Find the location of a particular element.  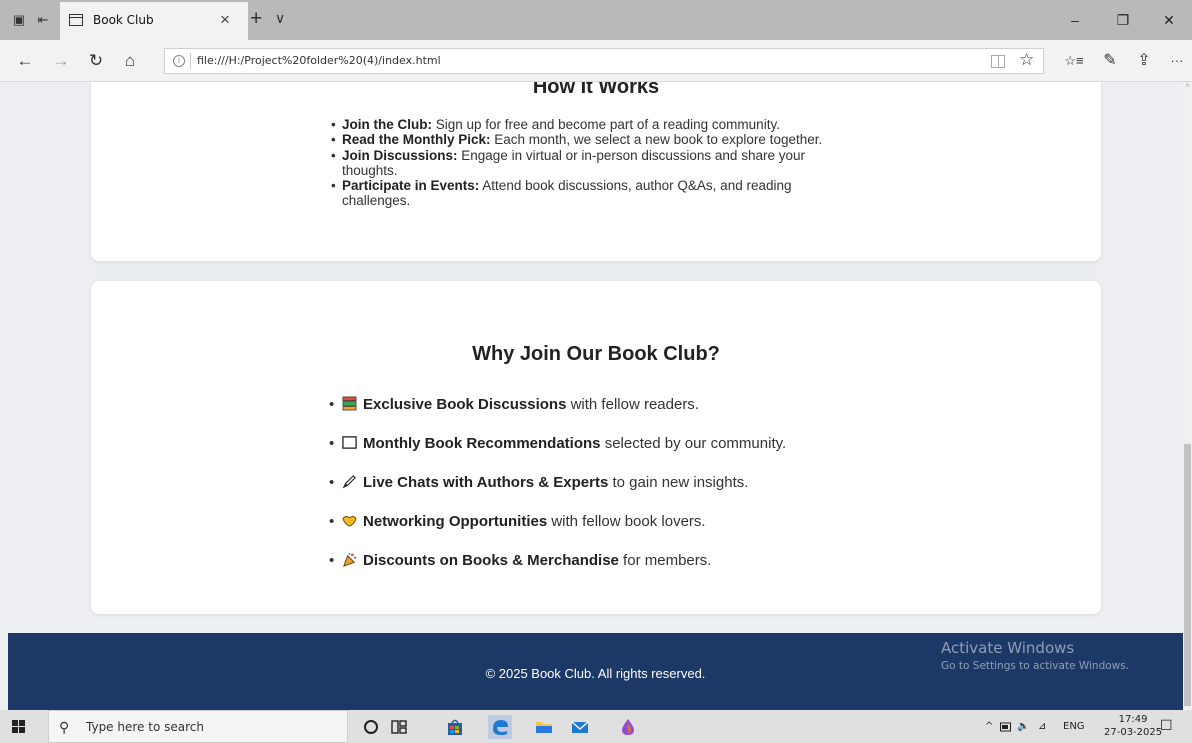

more-icon: ··· is located at coordinates (1177, 61).